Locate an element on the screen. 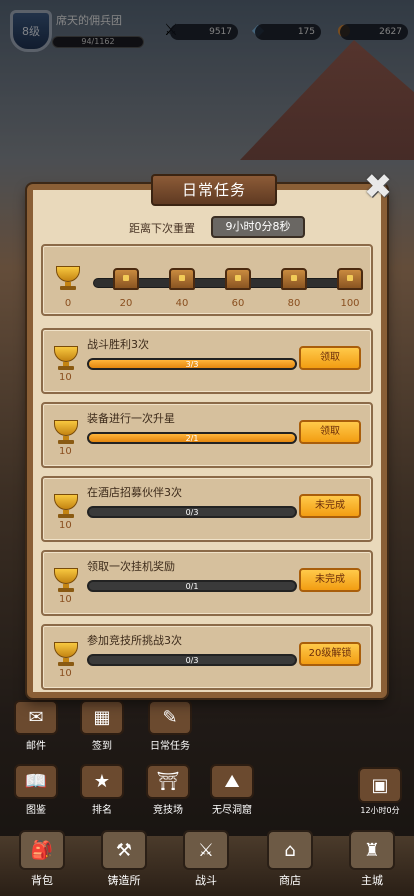 The width and height of the screenshot is (414, 896). checkin-button: ▦ 签到 is located at coordinates (102, 726).